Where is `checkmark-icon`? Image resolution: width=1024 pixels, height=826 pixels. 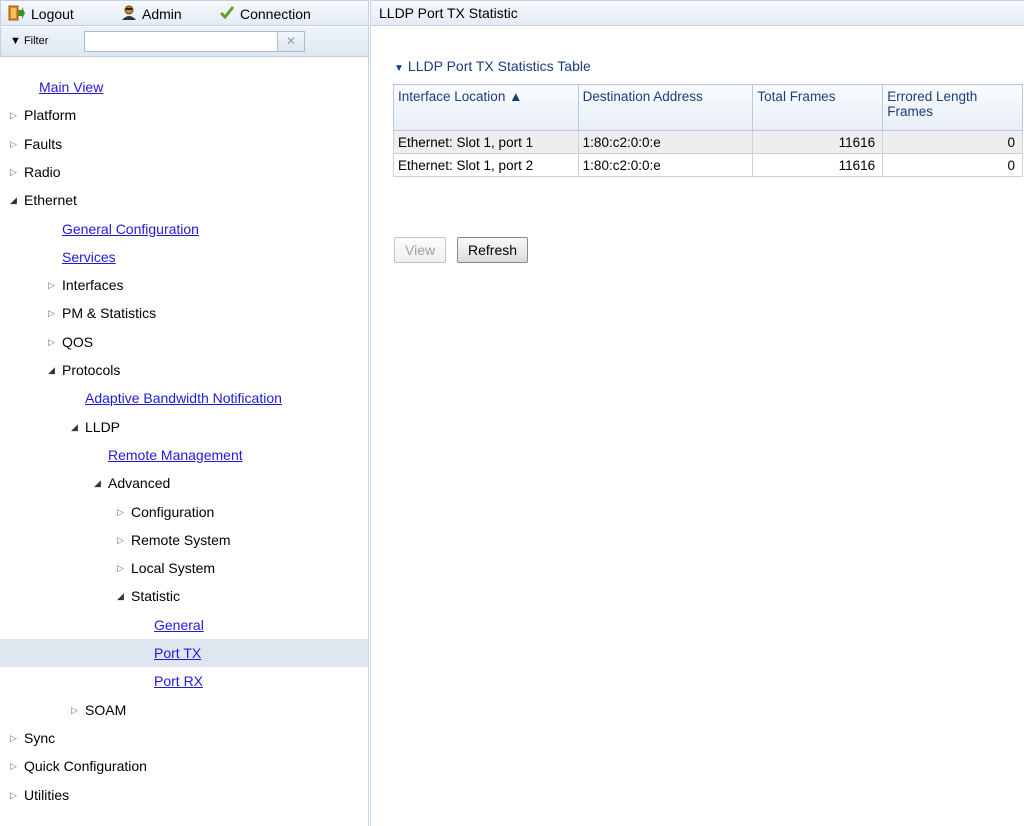
checkmark-icon is located at coordinates (227, 14).